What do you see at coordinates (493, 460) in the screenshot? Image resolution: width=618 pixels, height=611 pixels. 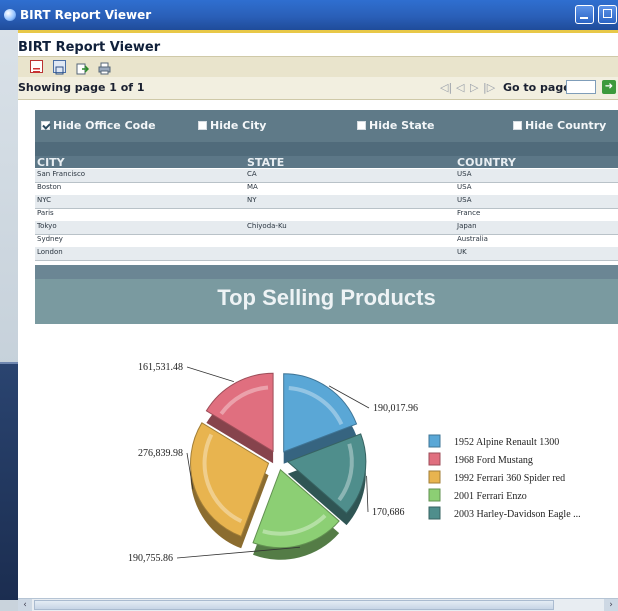 I see `legend-label: 1968 Ford Mustang` at bounding box center [493, 460].